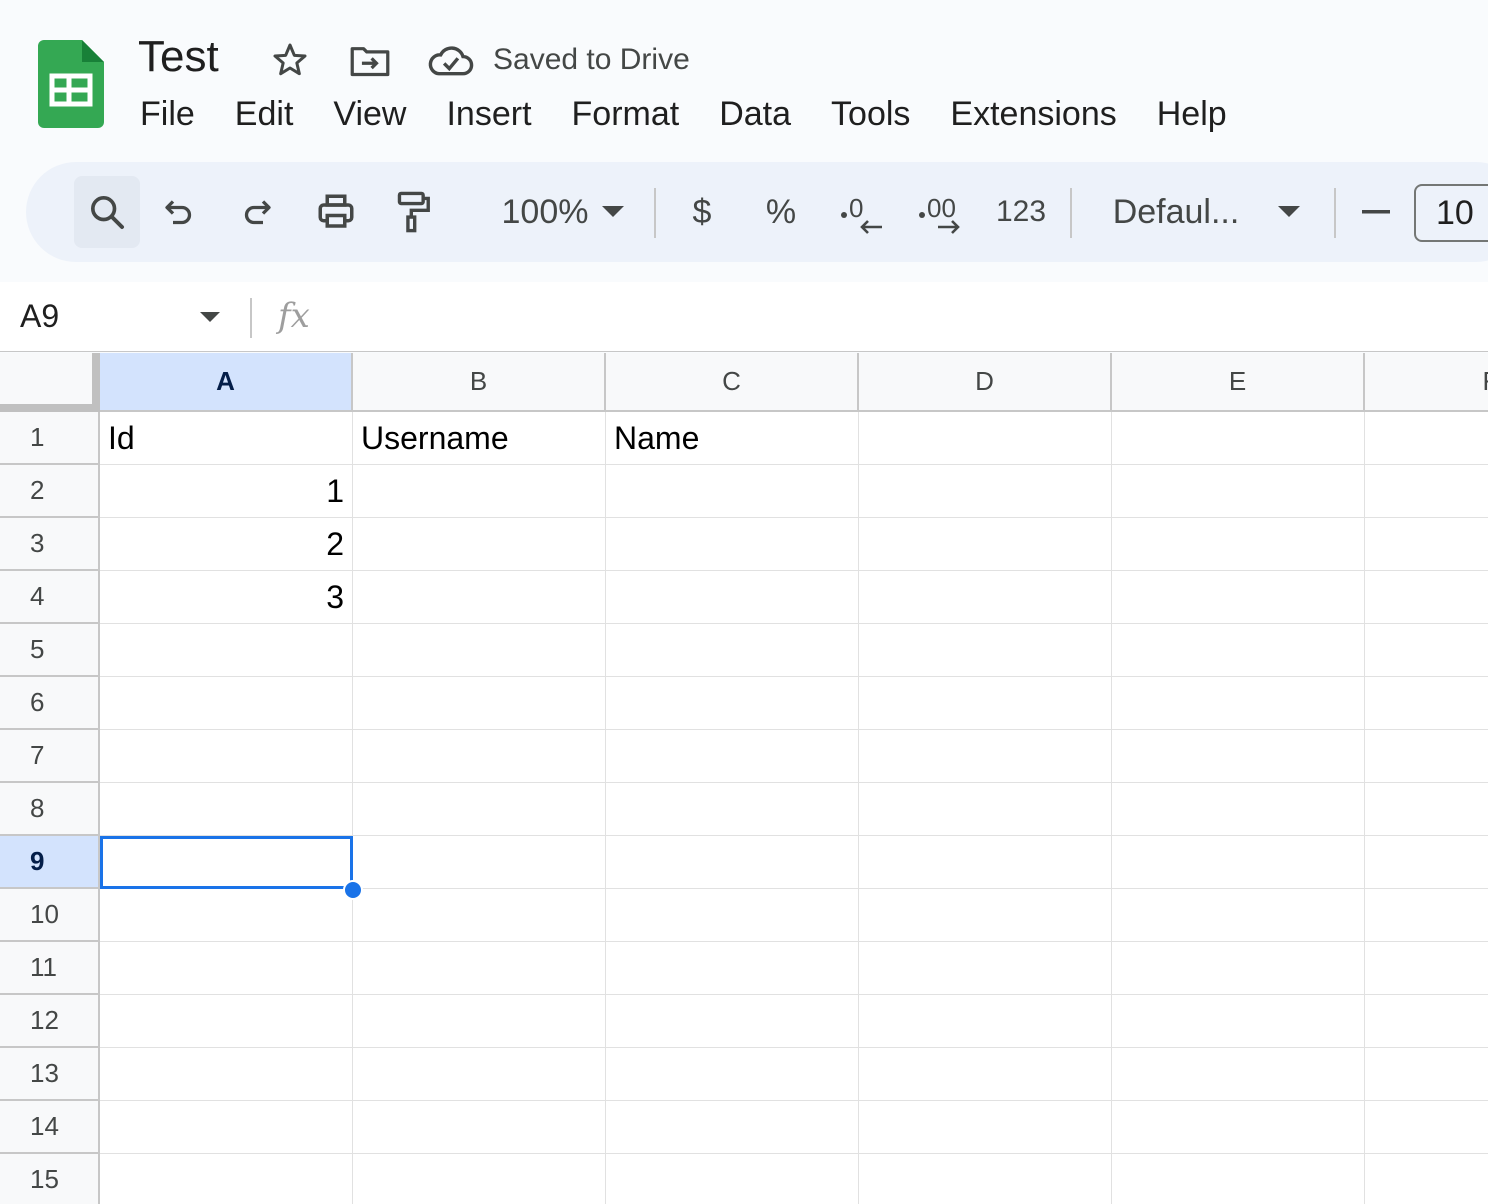 The height and width of the screenshot is (1204, 1488). Describe the element at coordinates (732, 968) in the screenshot. I see `cell-c11` at that location.